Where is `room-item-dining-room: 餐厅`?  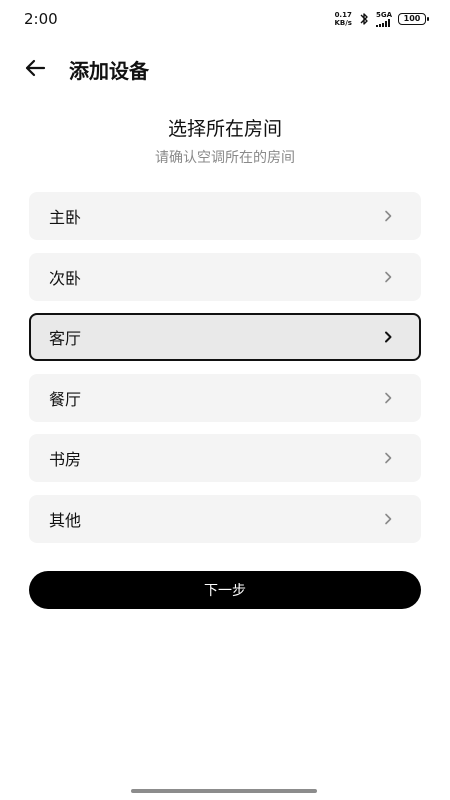 room-item-dining-room: 餐厅 is located at coordinates (225, 397).